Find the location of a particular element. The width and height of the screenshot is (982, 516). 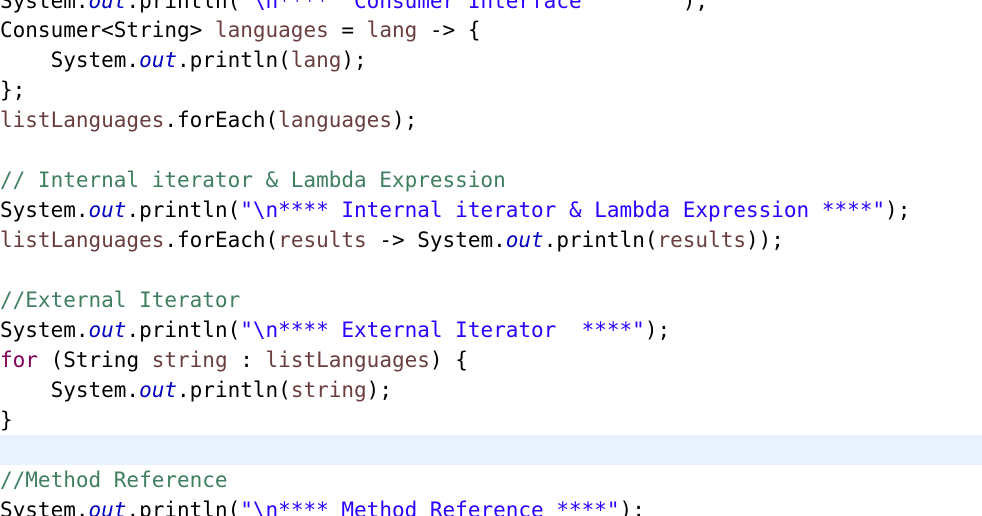

string-literal: "\n**** External Iterator ****" is located at coordinates (442, 330).